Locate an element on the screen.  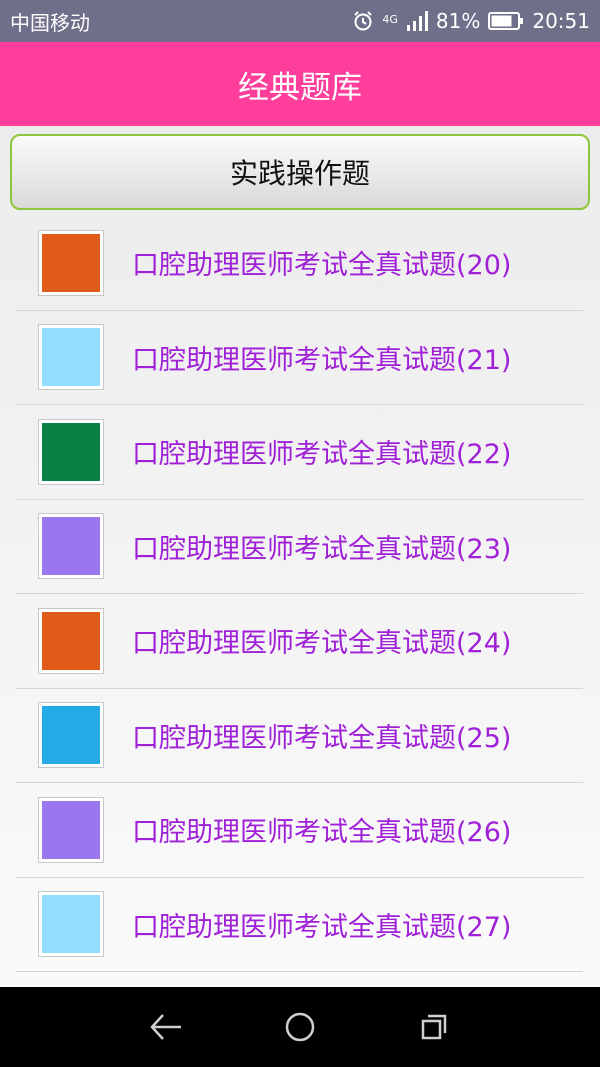
list-item: 口腔助理医师考试全真试题(25) is located at coordinates (299, 736).